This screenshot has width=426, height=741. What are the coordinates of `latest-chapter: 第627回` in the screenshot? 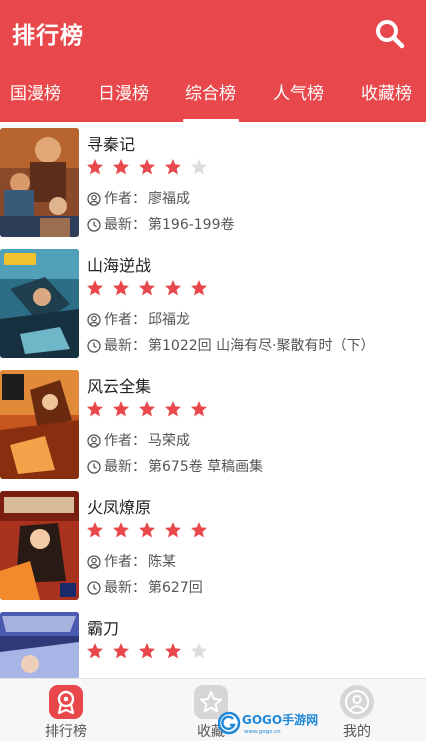 It's located at (175, 588).